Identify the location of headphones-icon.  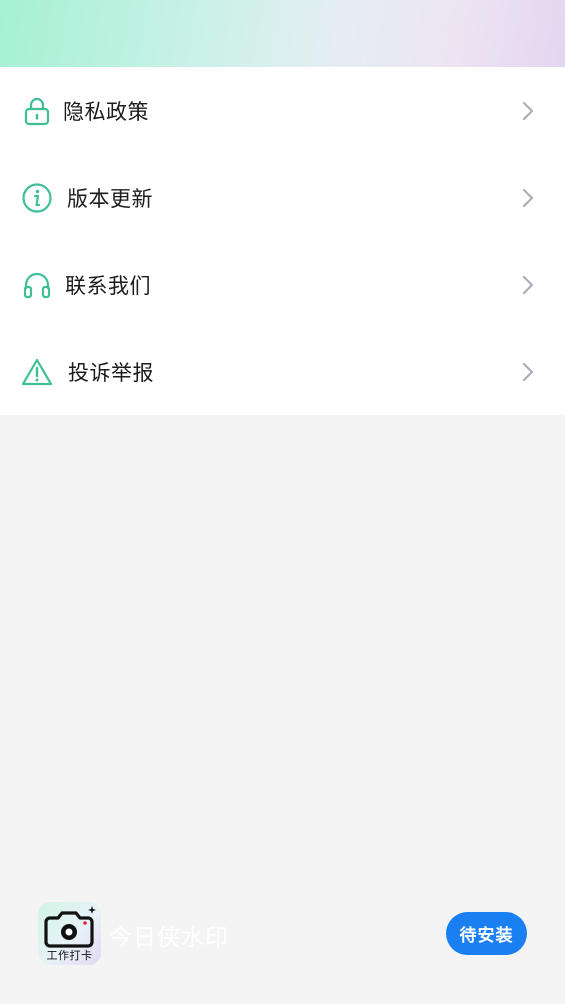
(37, 285).